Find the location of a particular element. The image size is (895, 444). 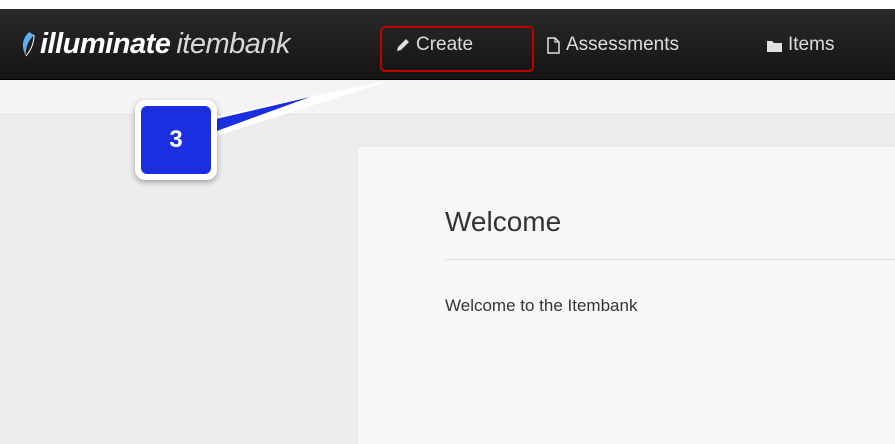

step-callout: 3 is located at coordinates (176, 140).